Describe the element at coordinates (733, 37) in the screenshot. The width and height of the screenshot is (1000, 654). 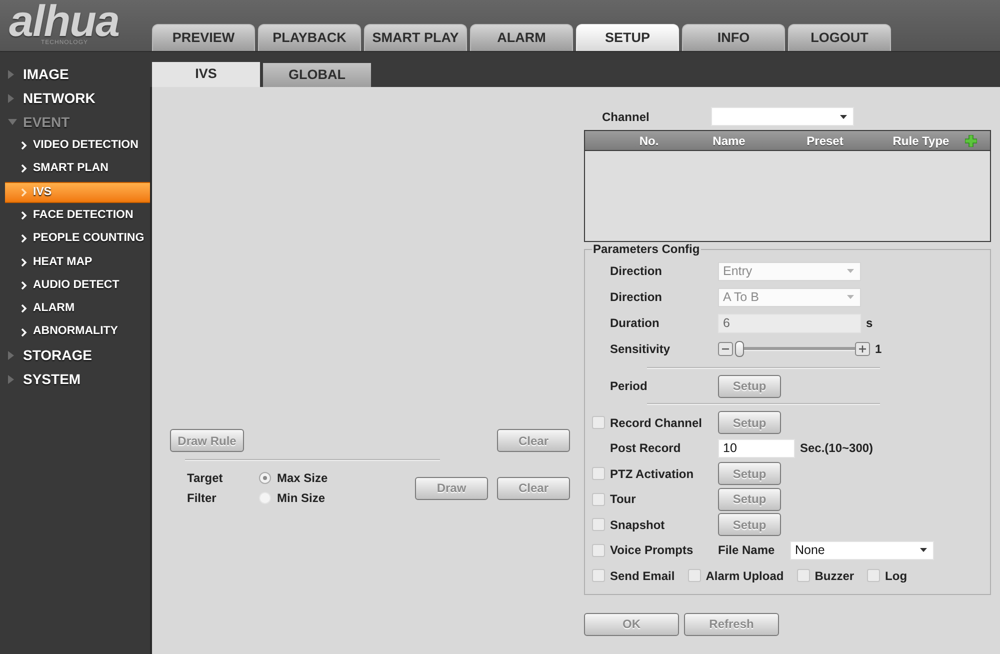
I see `nav-tab: INFO` at that location.